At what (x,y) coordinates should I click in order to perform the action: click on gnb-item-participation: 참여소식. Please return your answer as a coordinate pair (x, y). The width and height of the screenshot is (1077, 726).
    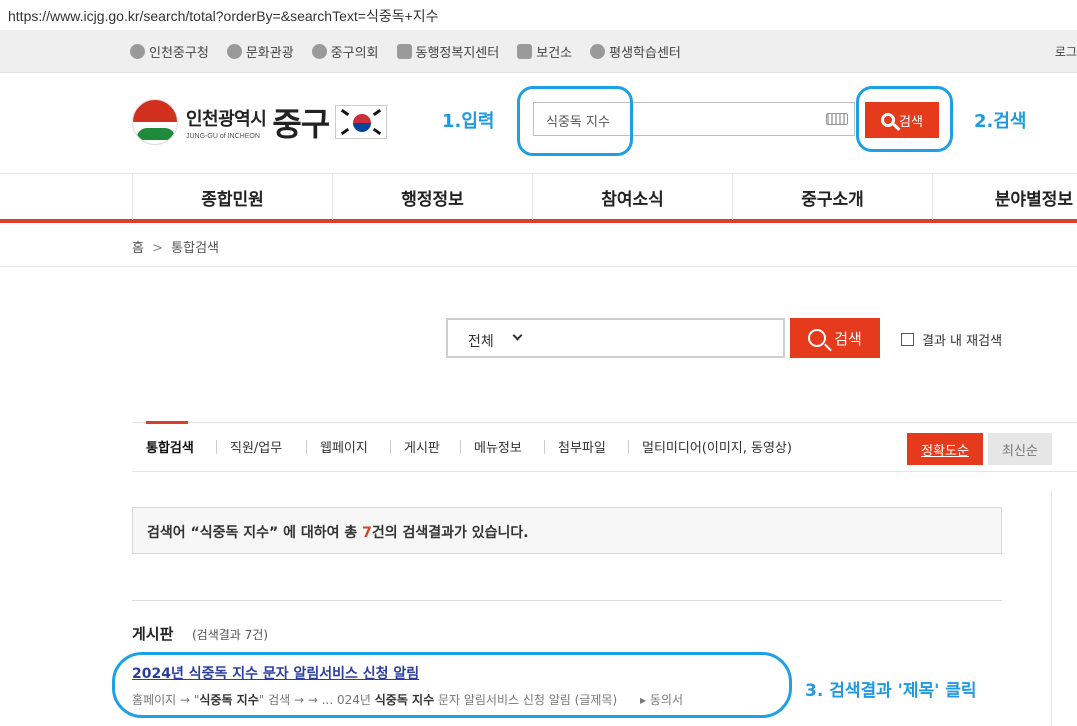
    Looking at the image, I should click on (632, 197).